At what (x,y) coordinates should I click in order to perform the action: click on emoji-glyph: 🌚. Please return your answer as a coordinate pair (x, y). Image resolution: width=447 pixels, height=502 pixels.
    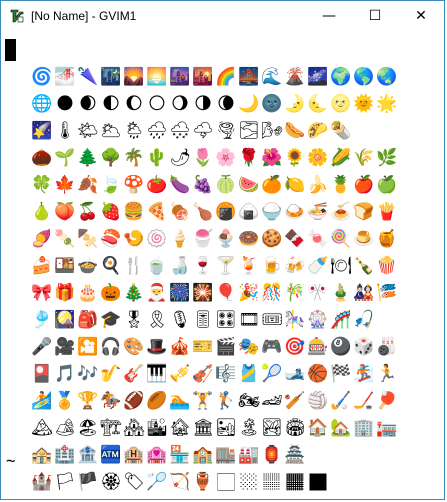
    Looking at the image, I should click on (272, 104).